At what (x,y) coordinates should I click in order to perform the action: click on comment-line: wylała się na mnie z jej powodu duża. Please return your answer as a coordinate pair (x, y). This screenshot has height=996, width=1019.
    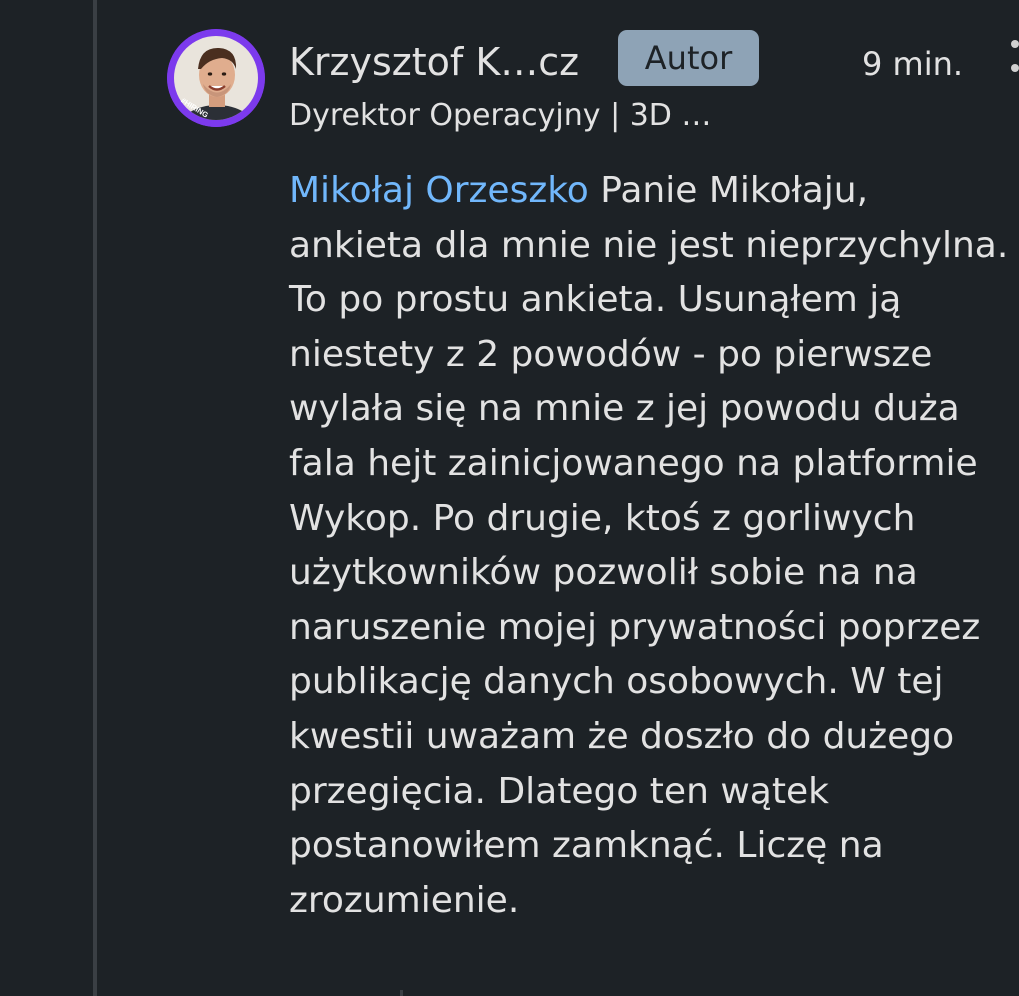
    Looking at the image, I should click on (624, 409).